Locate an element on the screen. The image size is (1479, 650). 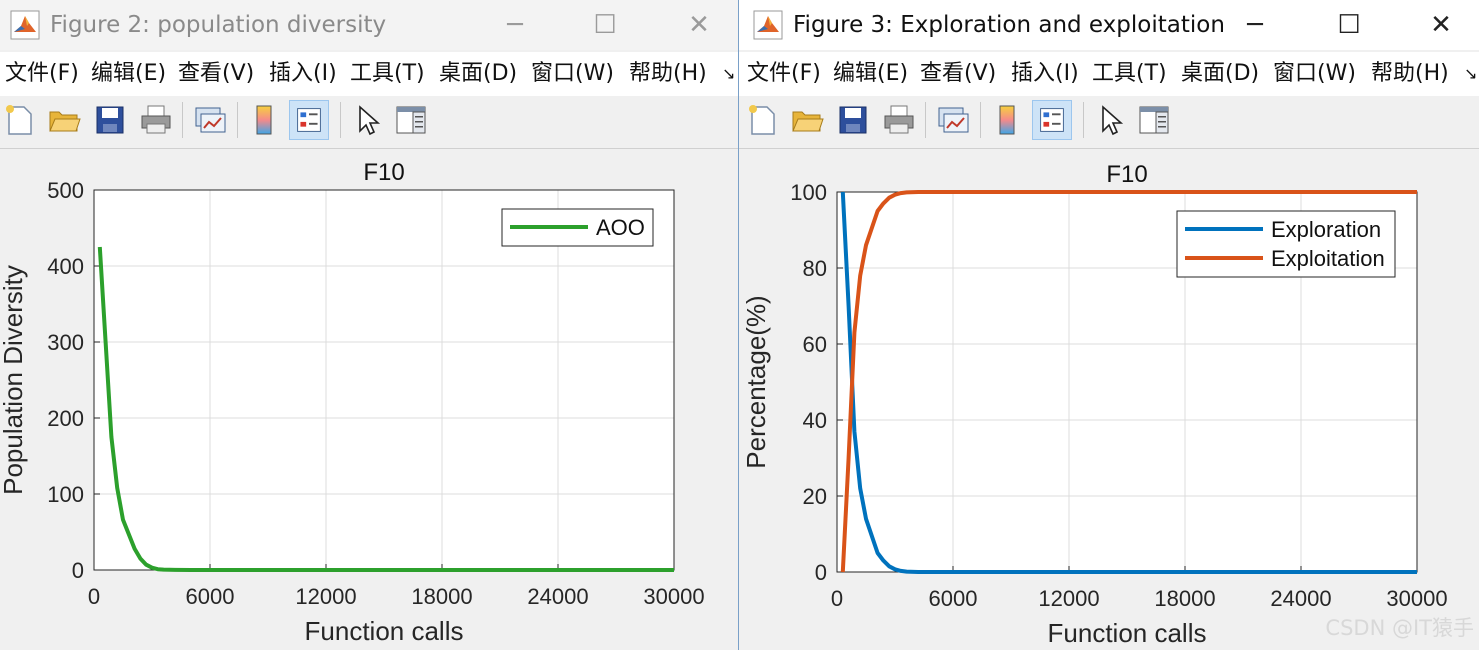
y-tick-label: 500 is located at coordinates (65, 190).